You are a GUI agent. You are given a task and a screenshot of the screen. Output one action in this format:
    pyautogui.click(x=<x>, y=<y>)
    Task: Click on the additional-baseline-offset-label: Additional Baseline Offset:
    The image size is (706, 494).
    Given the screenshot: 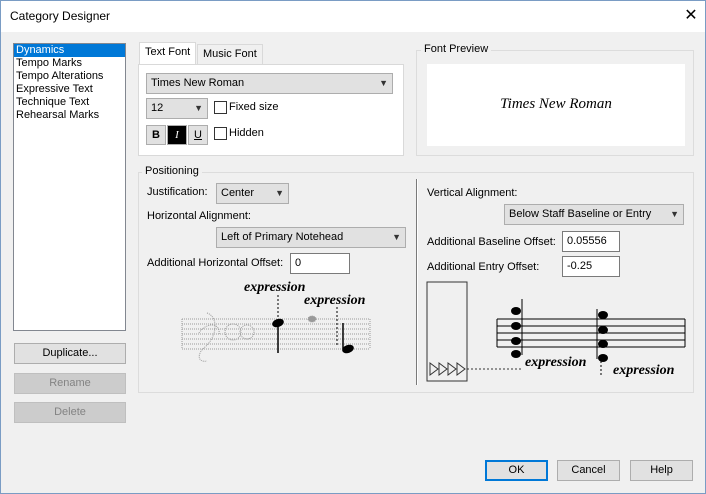 What is the action you would take?
    pyautogui.click(x=491, y=242)
    